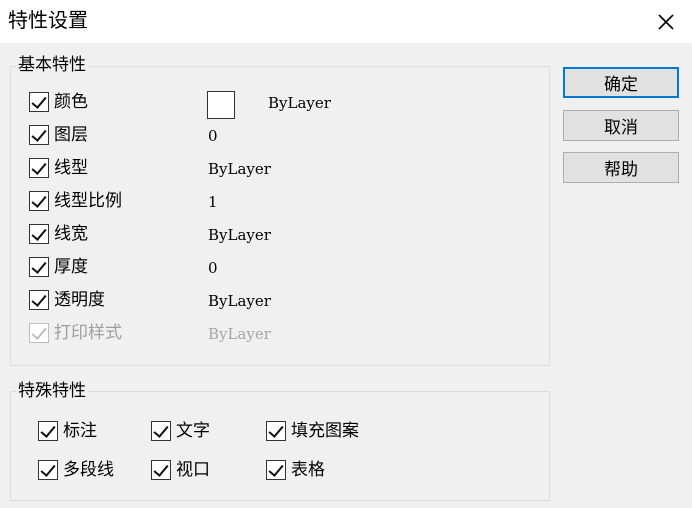 Image resolution: width=692 pixels, height=508 pixels. Describe the element at coordinates (39, 135) in the screenshot. I see `layer-checkbox` at that location.